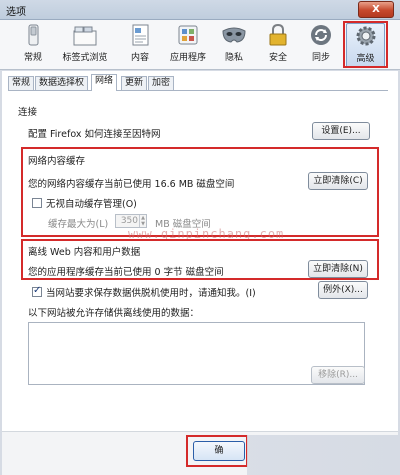 The height and width of the screenshot is (475, 400). What do you see at coordinates (338, 181) in the screenshot?
I see `cache-clear-button: 立即清除(C)` at bounding box center [338, 181].